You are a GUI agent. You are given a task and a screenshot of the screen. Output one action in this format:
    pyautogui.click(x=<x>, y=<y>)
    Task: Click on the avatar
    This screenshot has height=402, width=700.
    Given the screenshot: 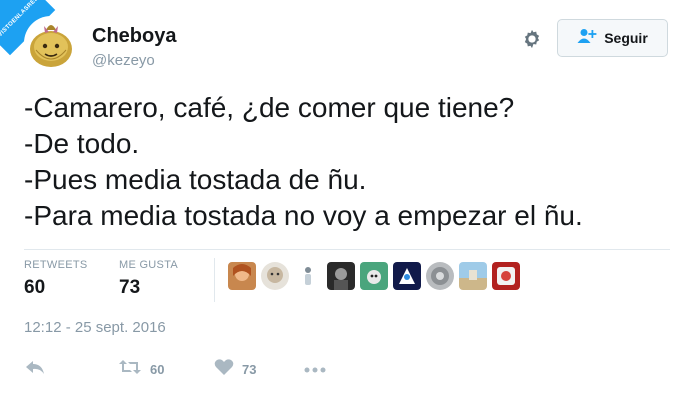 What is the action you would take?
    pyautogui.click(x=51, y=43)
    